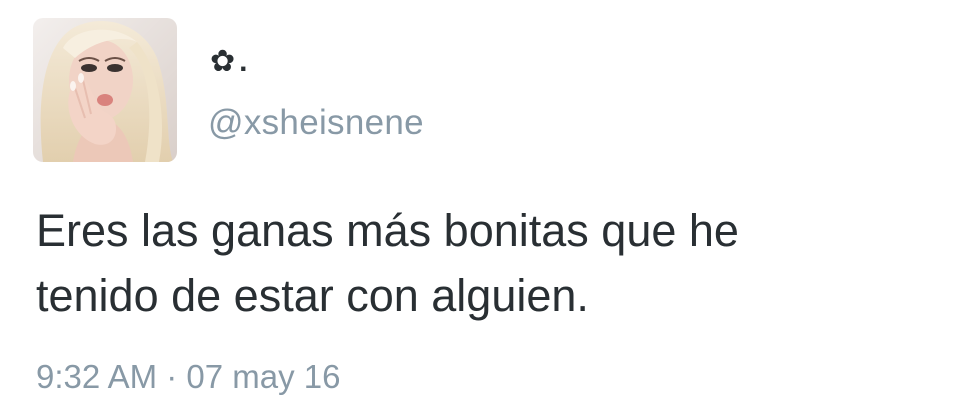 This screenshot has height=420, width=960. Describe the element at coordinates (188, 377) in the screenshot. I see `tweet-timestamp: 9:32 AM · 07 may 16` at that location.